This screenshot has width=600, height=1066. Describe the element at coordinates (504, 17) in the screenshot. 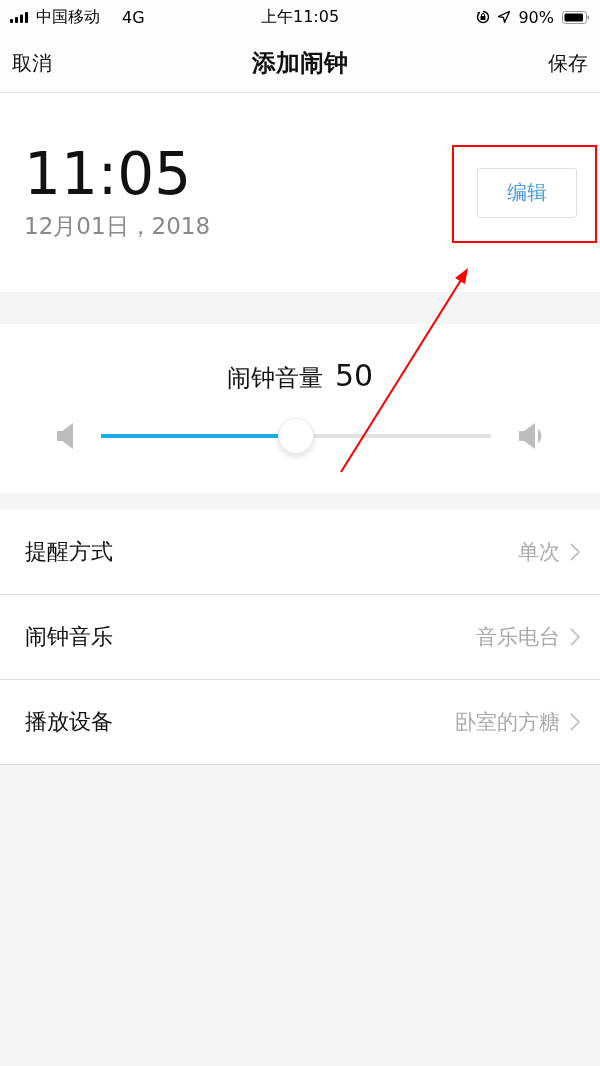

I see `location-arrow-icon` at that location.